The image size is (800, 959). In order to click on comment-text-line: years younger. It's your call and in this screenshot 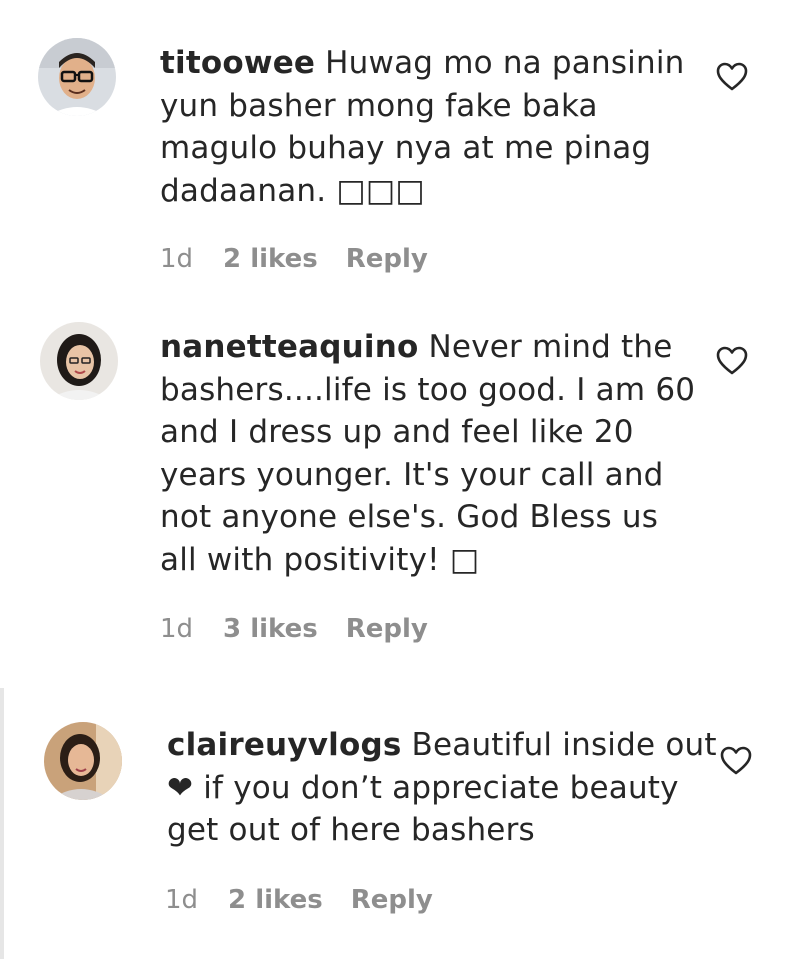, I will do `click(412, 474)`.